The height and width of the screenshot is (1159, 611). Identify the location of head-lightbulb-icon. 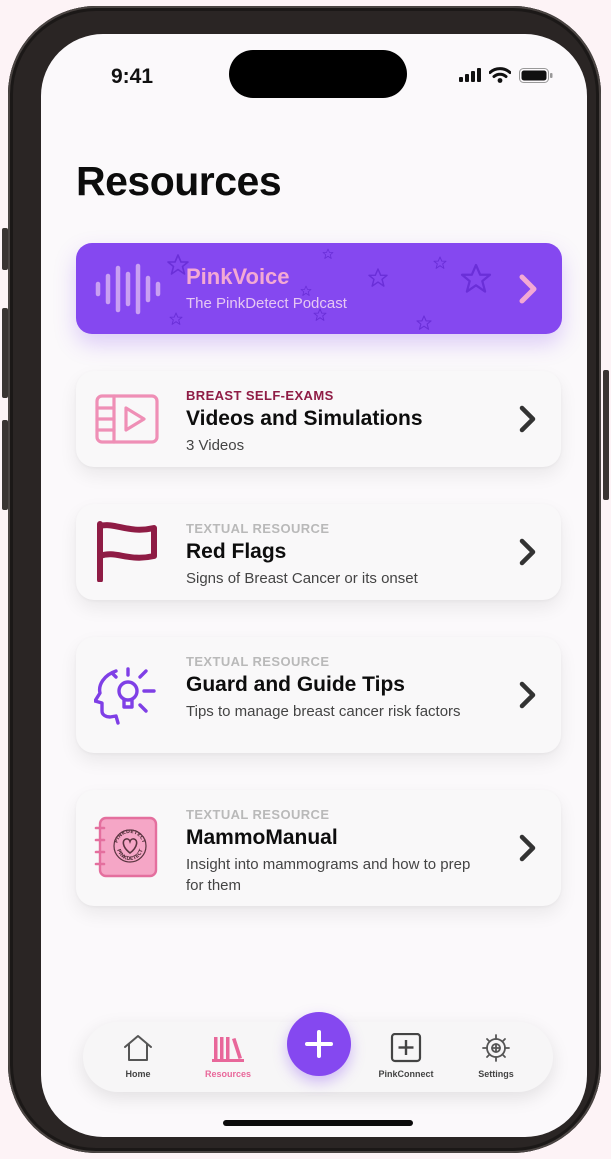
(125, 696).